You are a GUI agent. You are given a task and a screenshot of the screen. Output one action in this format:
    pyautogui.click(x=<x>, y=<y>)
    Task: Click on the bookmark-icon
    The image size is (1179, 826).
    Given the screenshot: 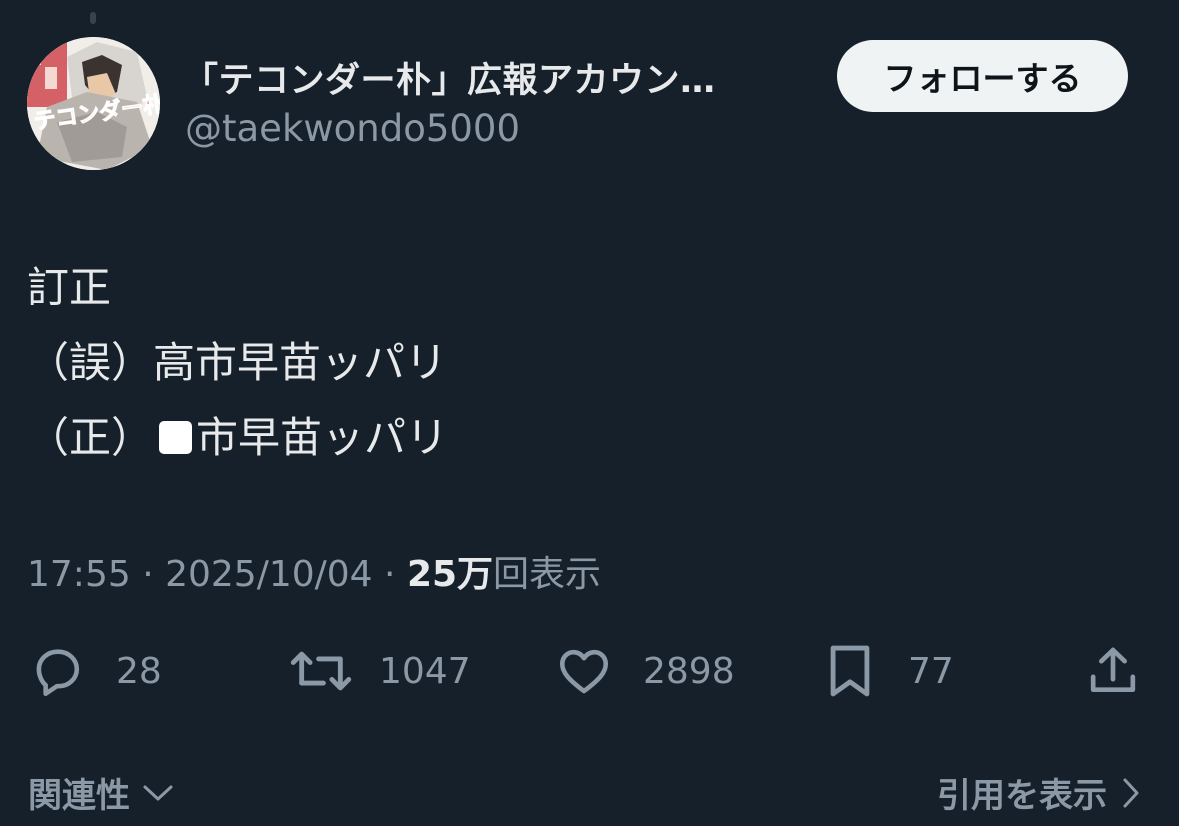 What is the action you would take?
    pyautogui.click(x=850, y=671)
    